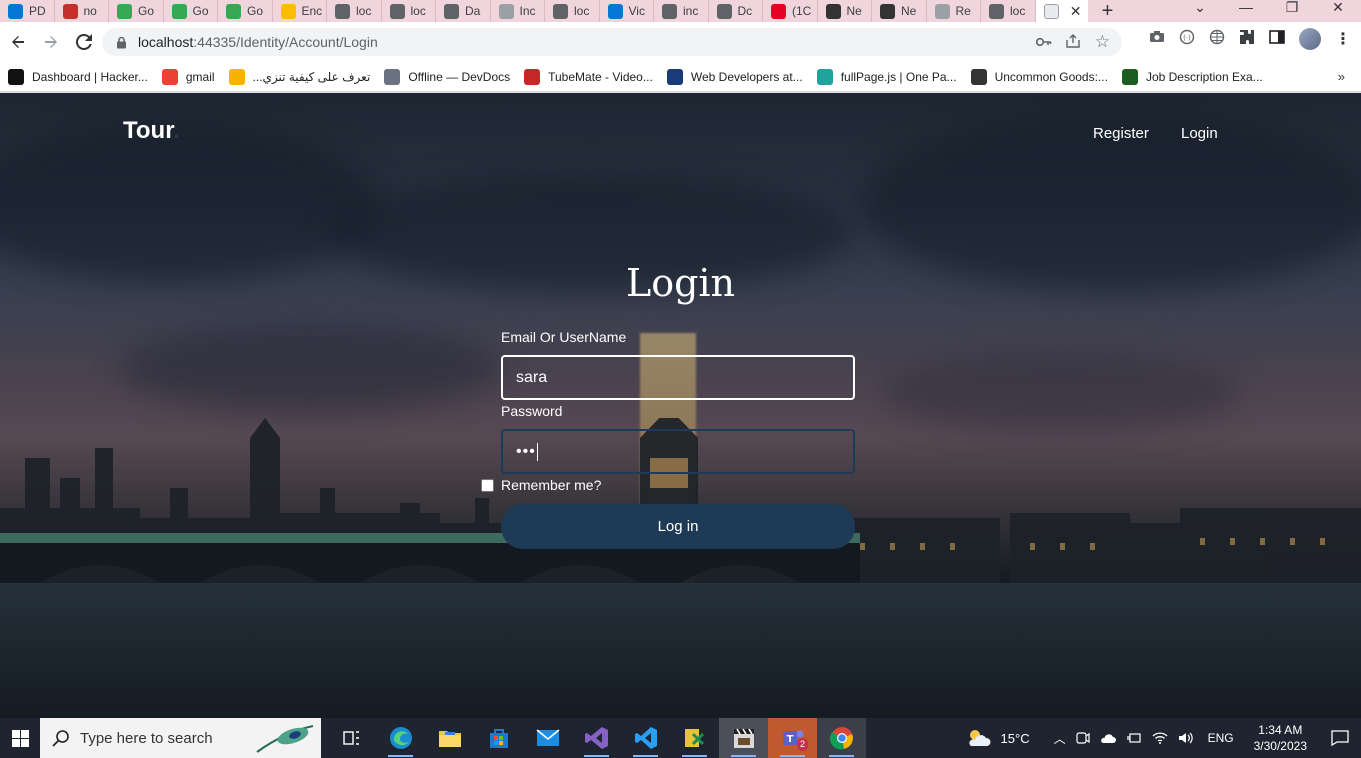  What do you see at coordinates (963, 11) in the screenshot?
I see `tab-label: Re` at bounding box center [963, 11].